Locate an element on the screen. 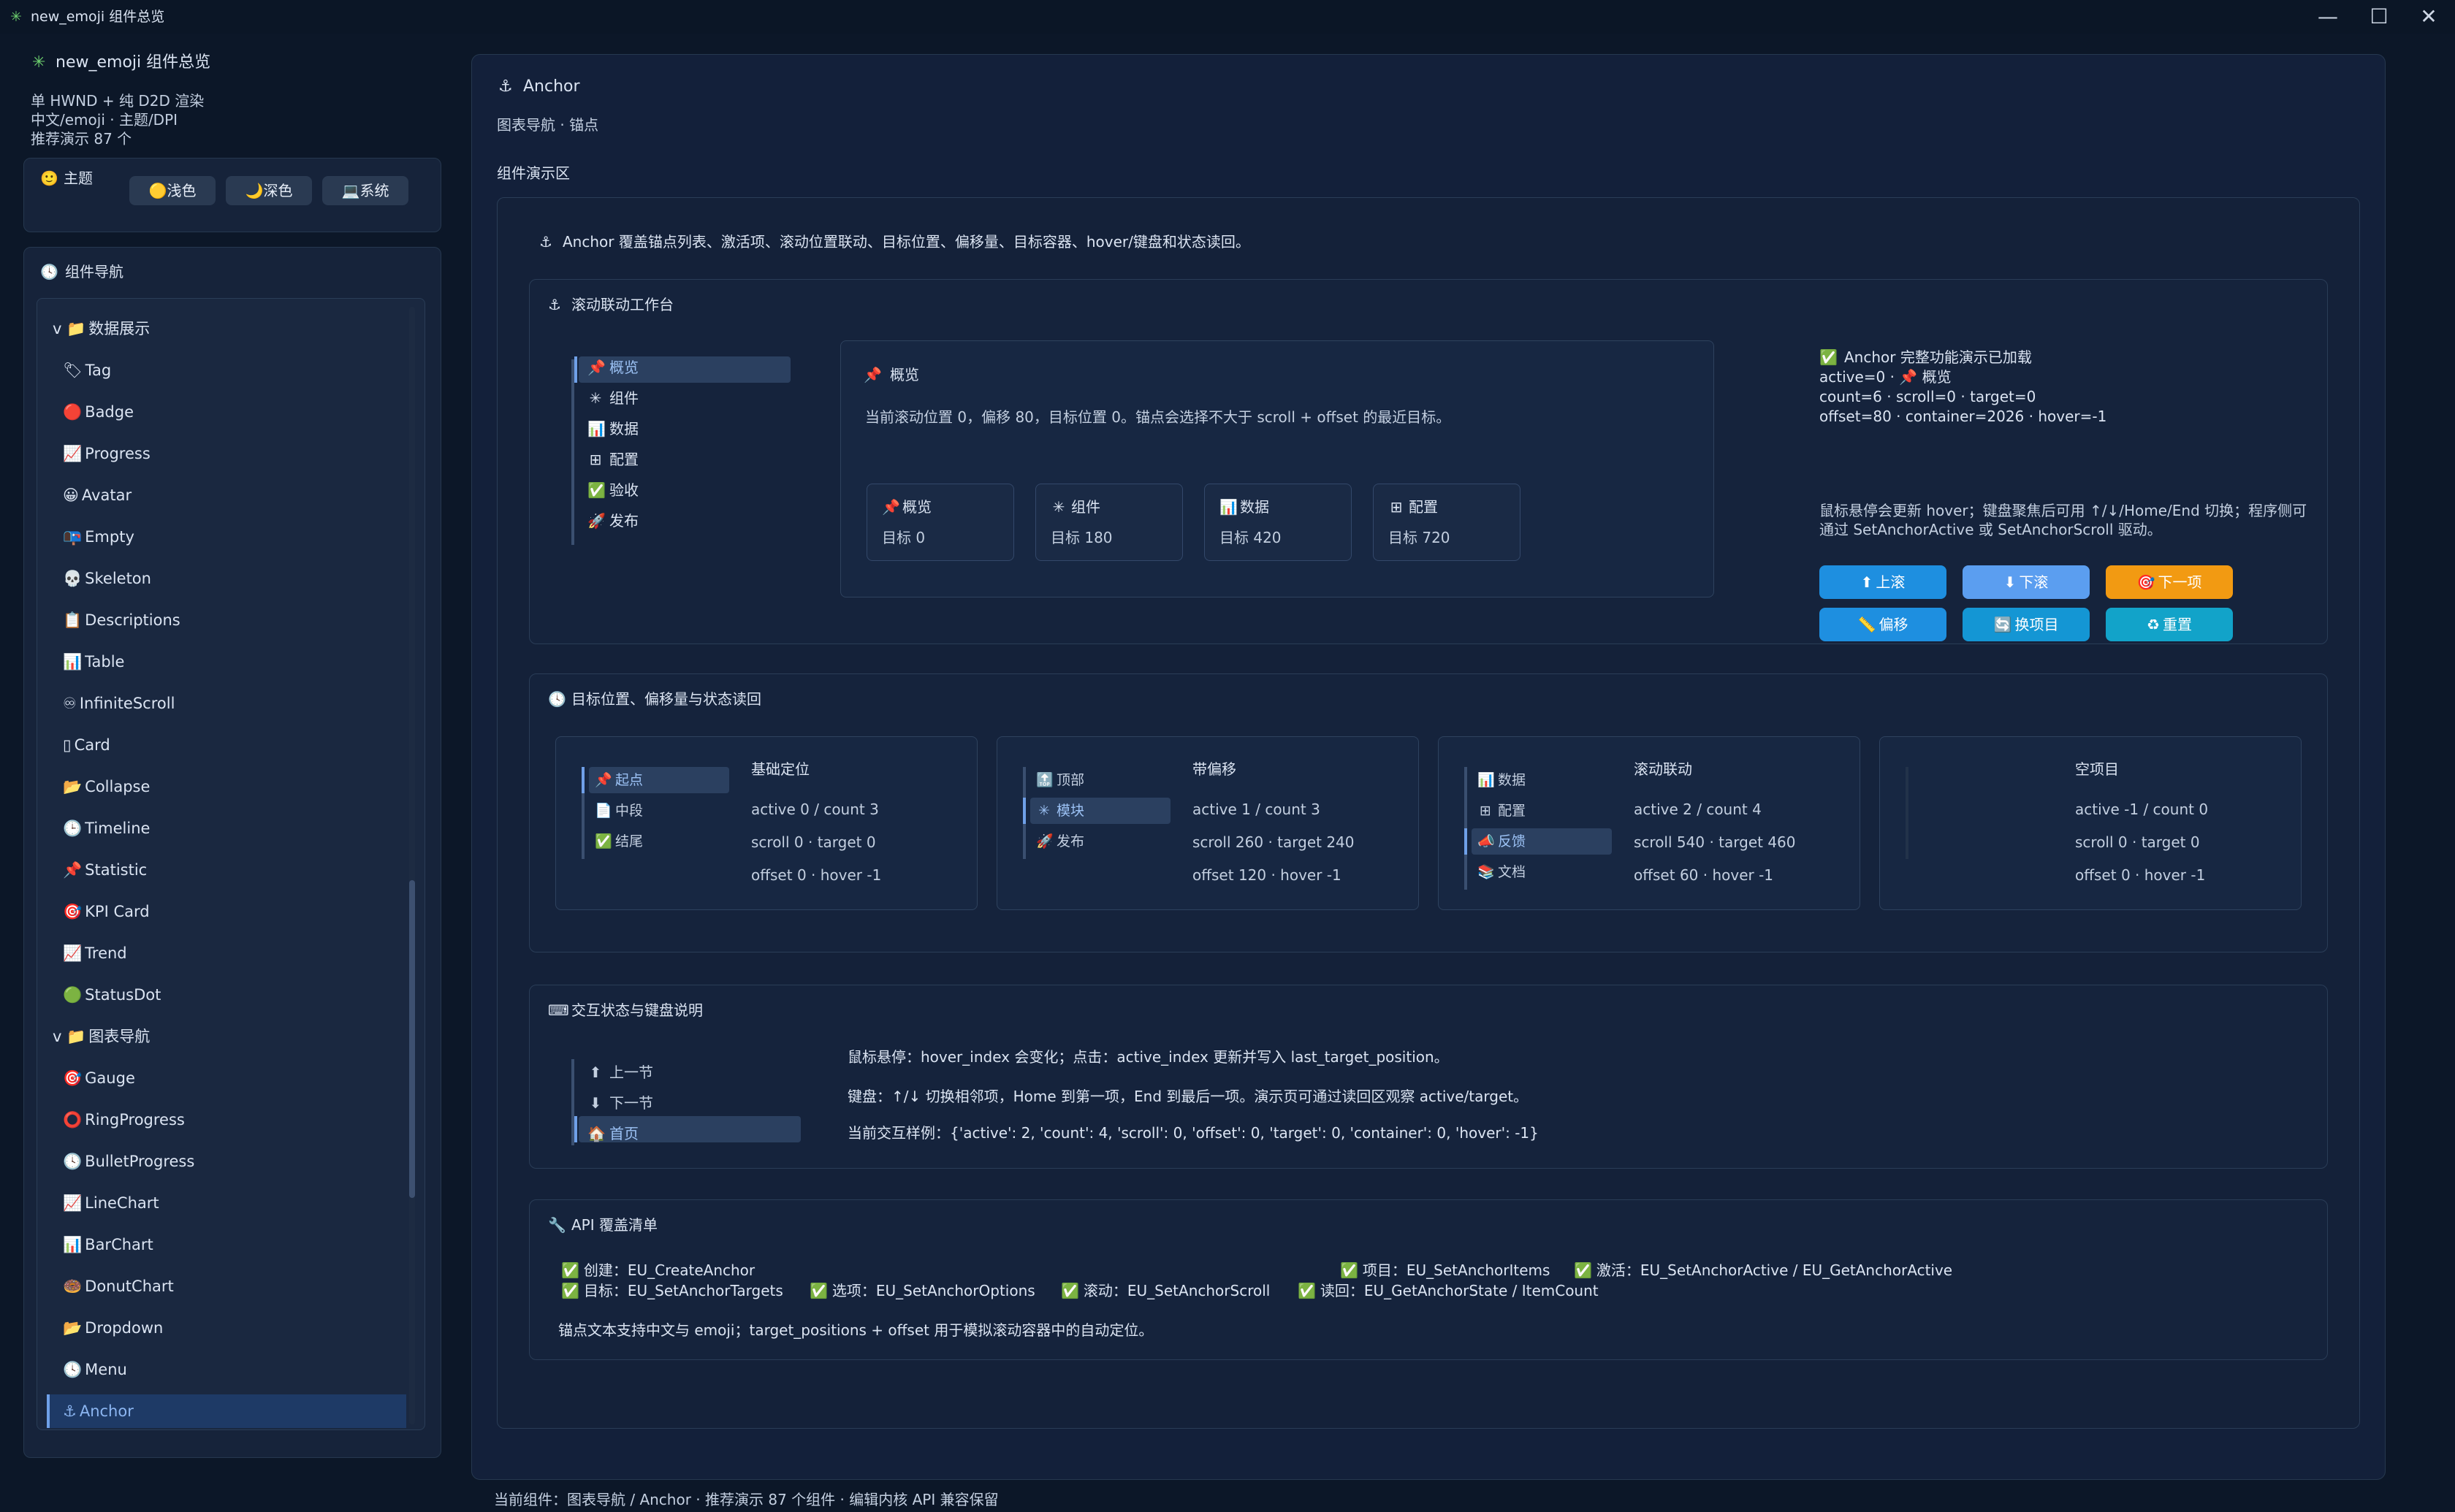 Image resolution: width=2455 pixels, height=1512 pixels. target-card-title: 基础定位 is located at coordinates (780, 769).